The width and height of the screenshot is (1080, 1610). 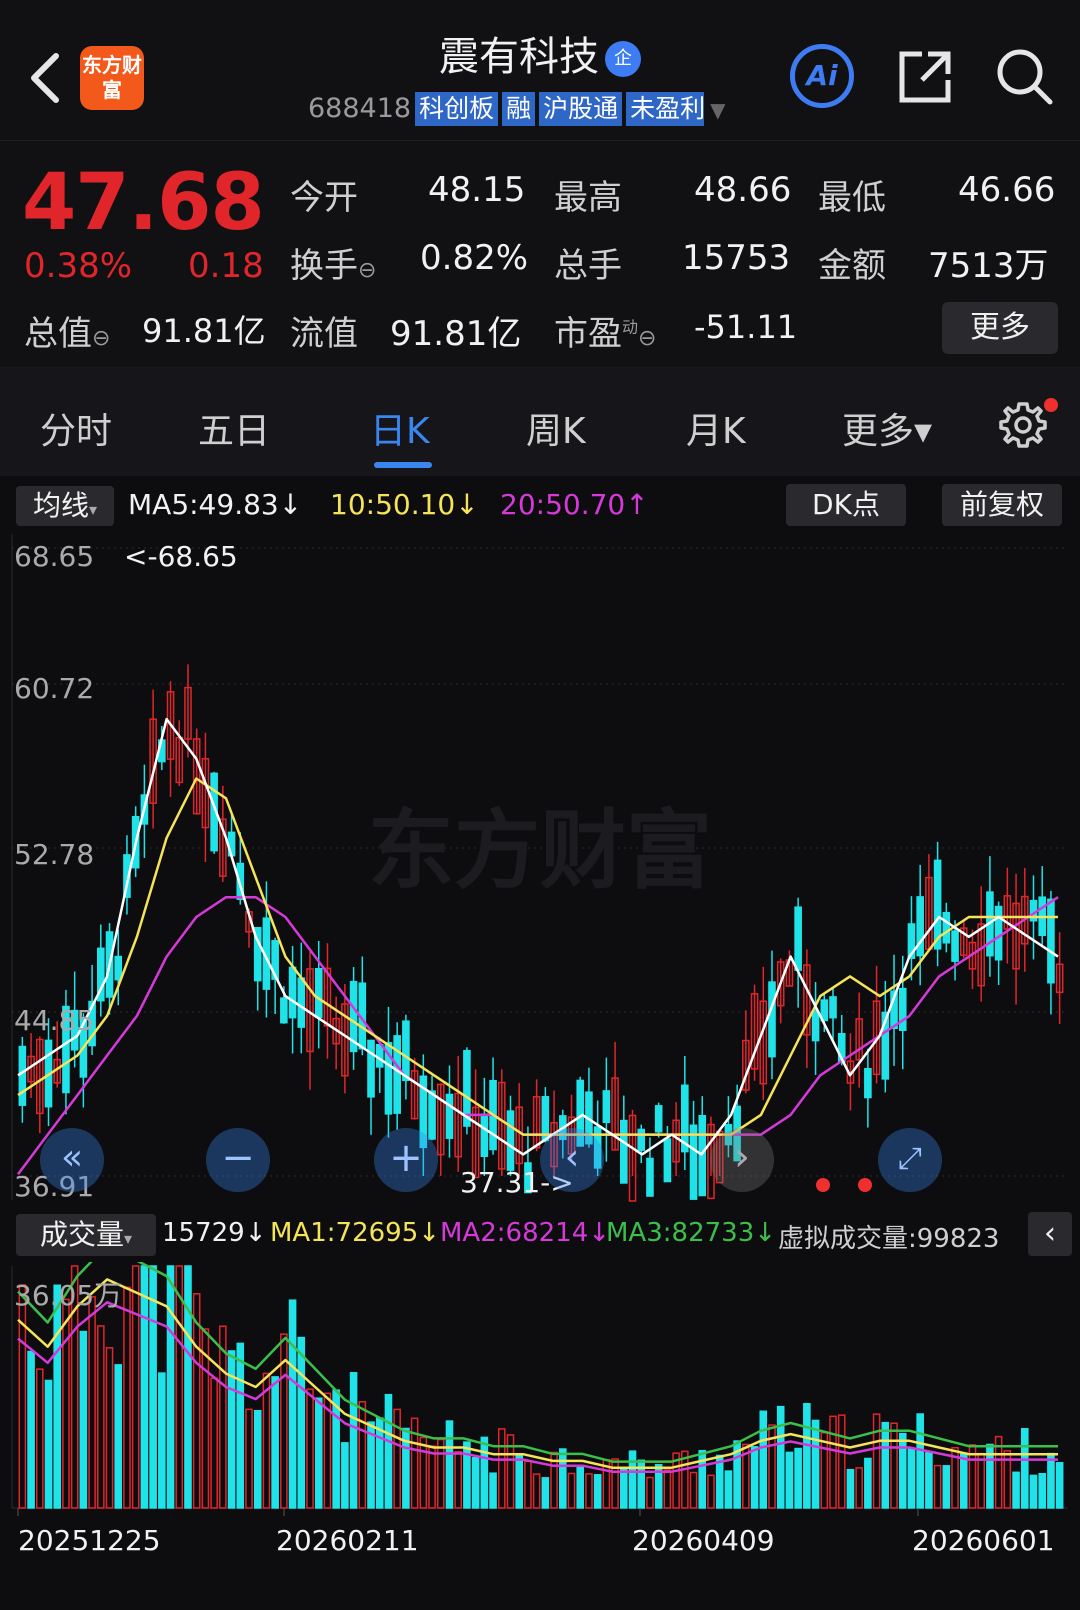 I want to click on pe-sup: 动, so click(x=630, y=327).